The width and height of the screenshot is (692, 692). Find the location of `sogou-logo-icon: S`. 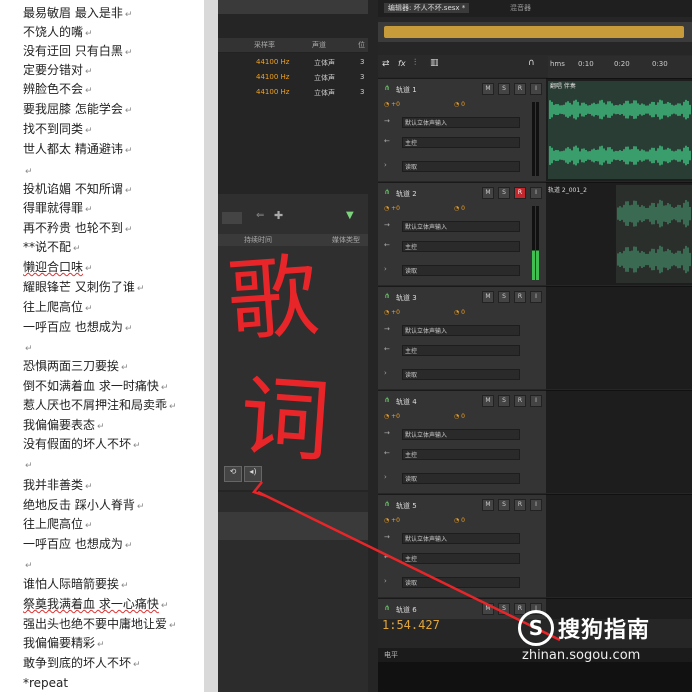

sogou-logo-icon: S is located at coordinates (536, 628).